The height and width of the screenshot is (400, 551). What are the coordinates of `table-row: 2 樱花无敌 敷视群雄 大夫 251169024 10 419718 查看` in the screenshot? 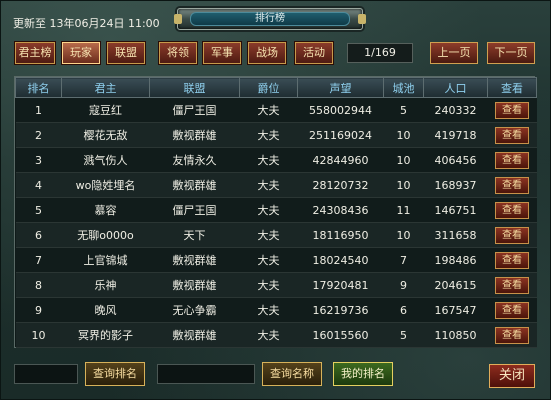 It's located at (276, 135).